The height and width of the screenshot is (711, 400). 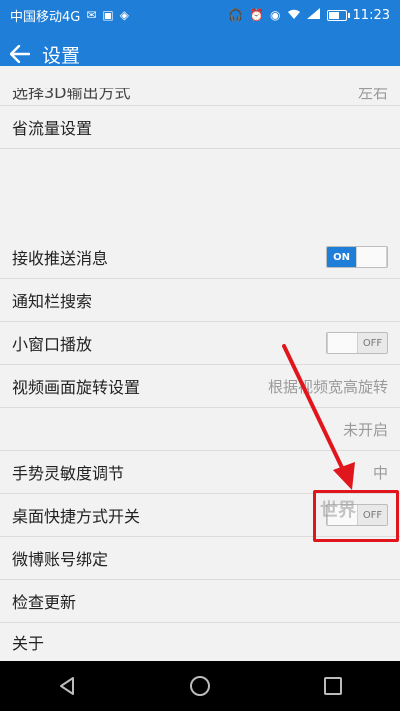 I want to click on navigation-bar, so click(x=200, y=686).